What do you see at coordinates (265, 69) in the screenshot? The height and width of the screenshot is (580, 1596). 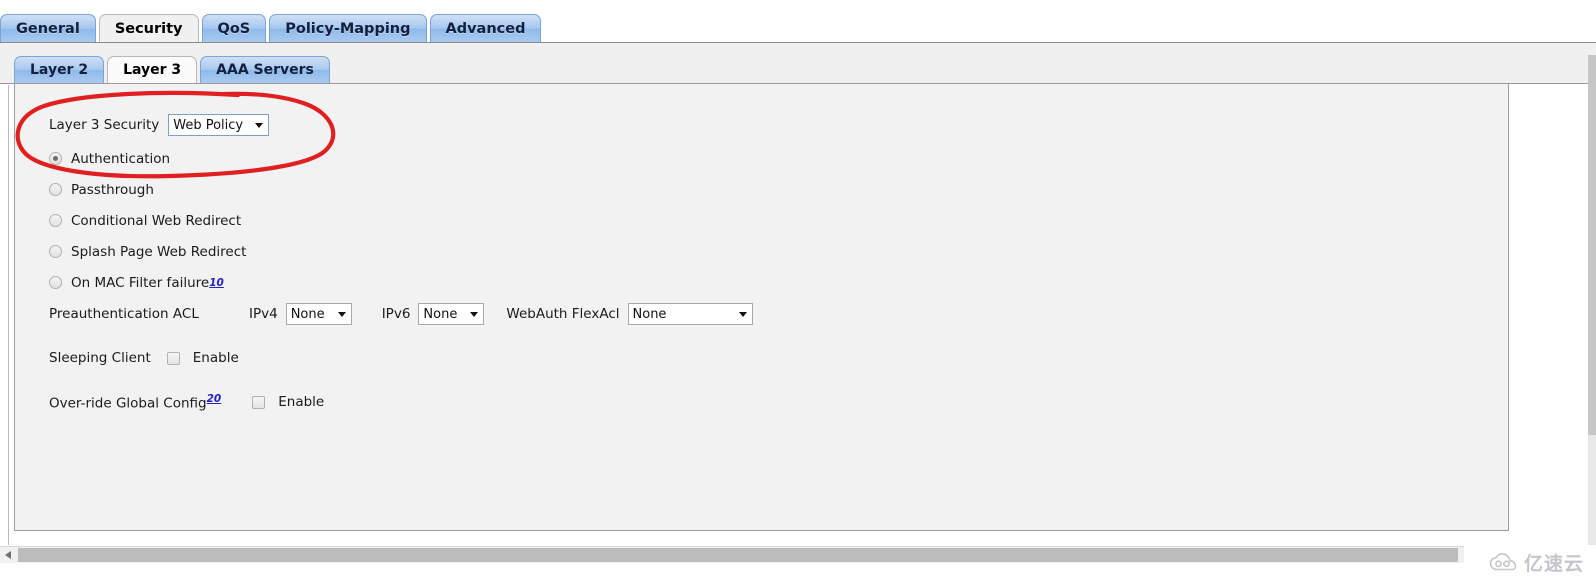 I see `tab-aaa-servers: AAA Servers` at bounding box center [265, 69].